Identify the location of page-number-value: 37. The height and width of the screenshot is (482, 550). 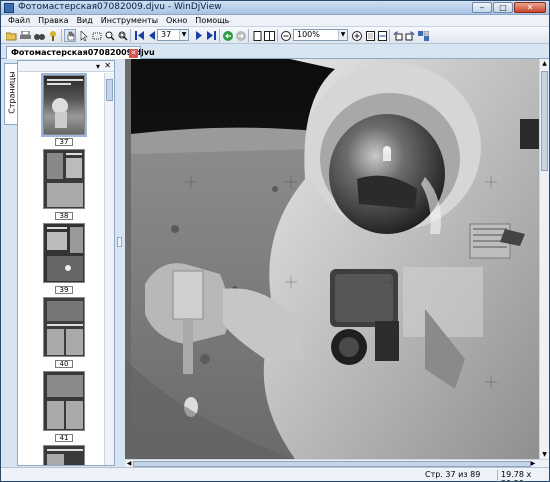
(166, 34).